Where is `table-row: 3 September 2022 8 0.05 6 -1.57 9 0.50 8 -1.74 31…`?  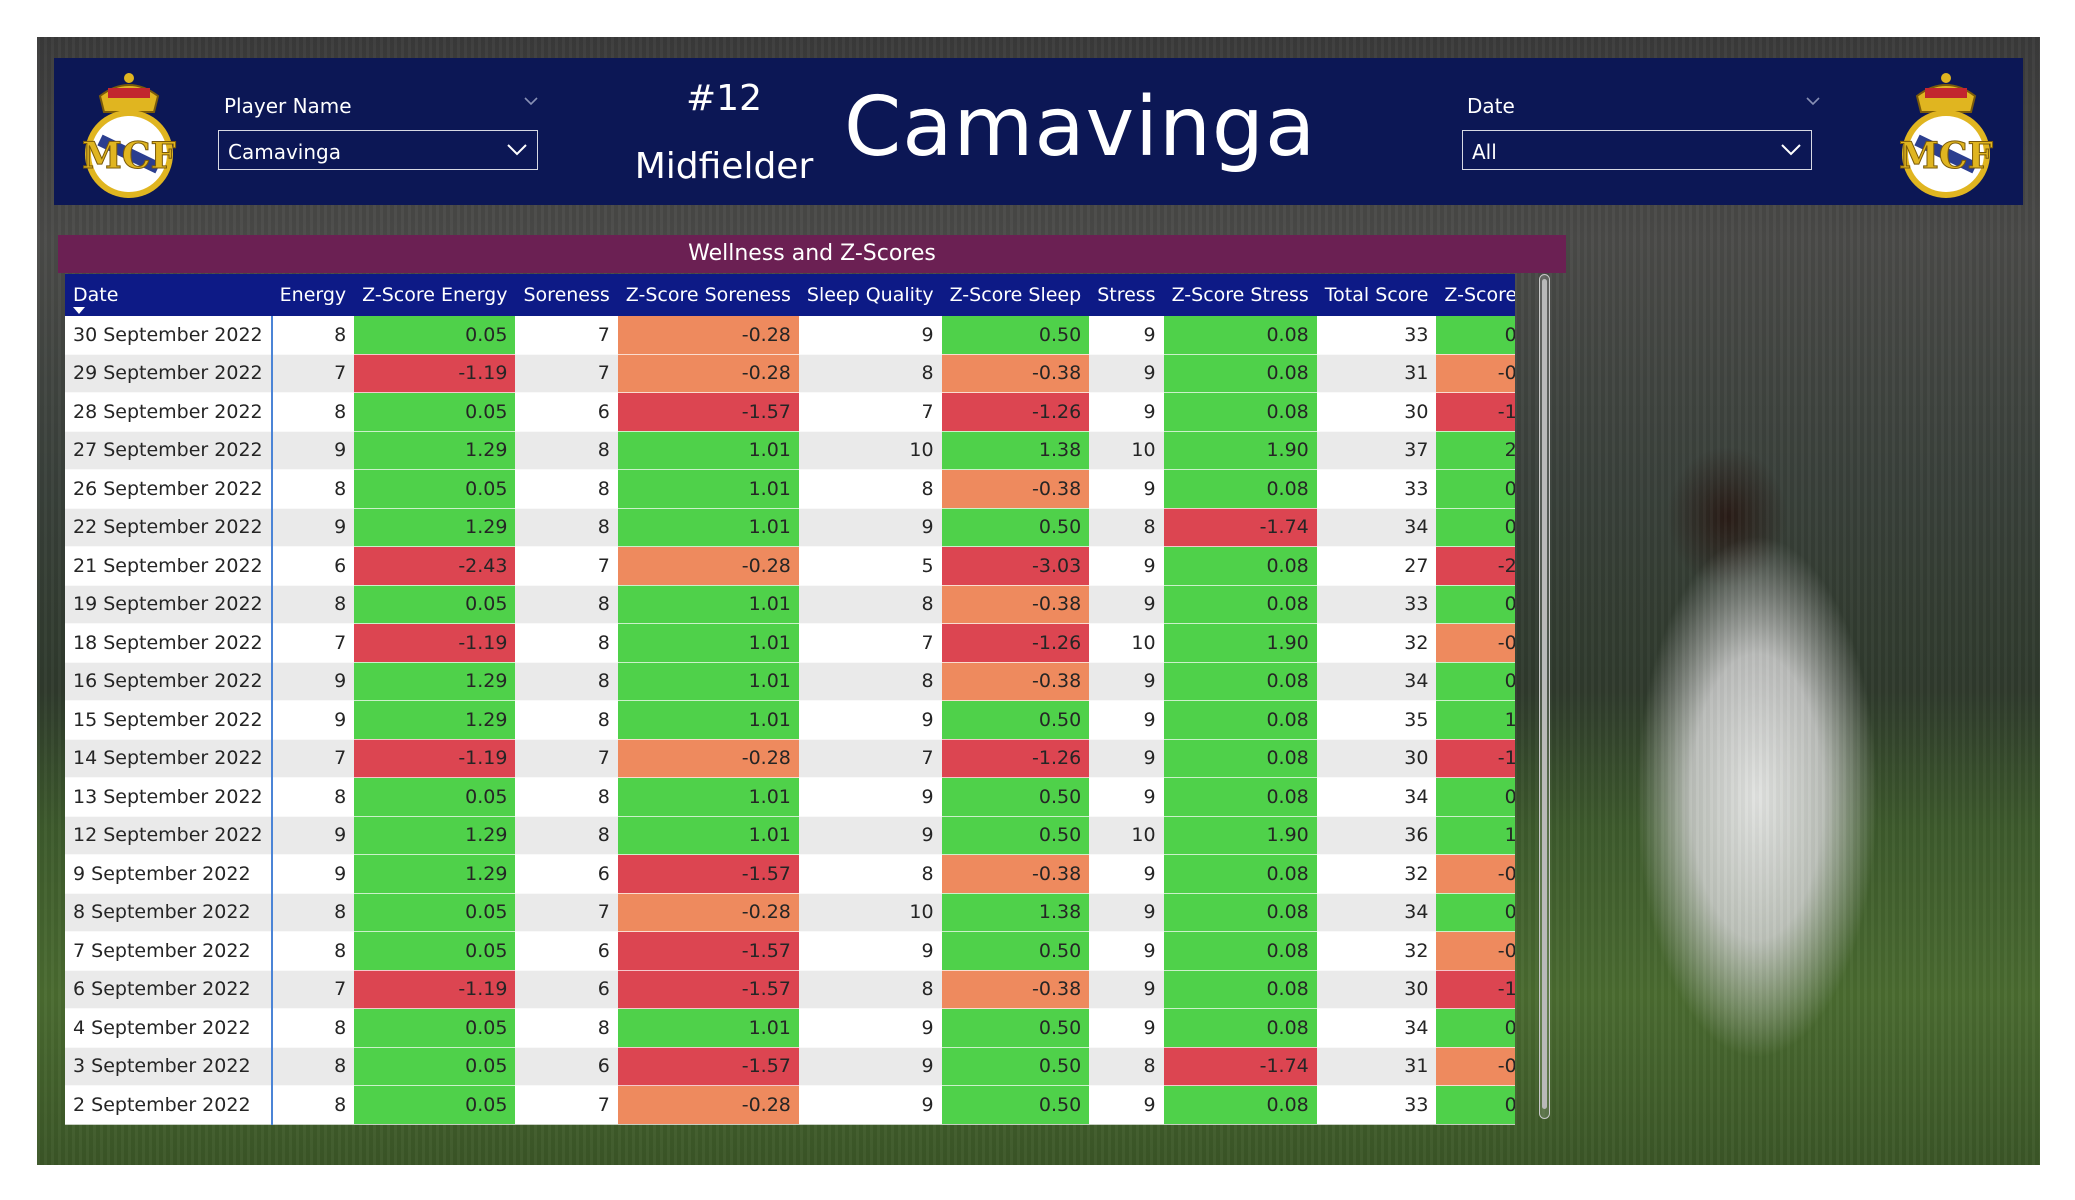
table-row: 3 September 2022 8 0.05 6 -1.57 9 0.50 8 -1.74 31… is located at coordinates (790, 1066).